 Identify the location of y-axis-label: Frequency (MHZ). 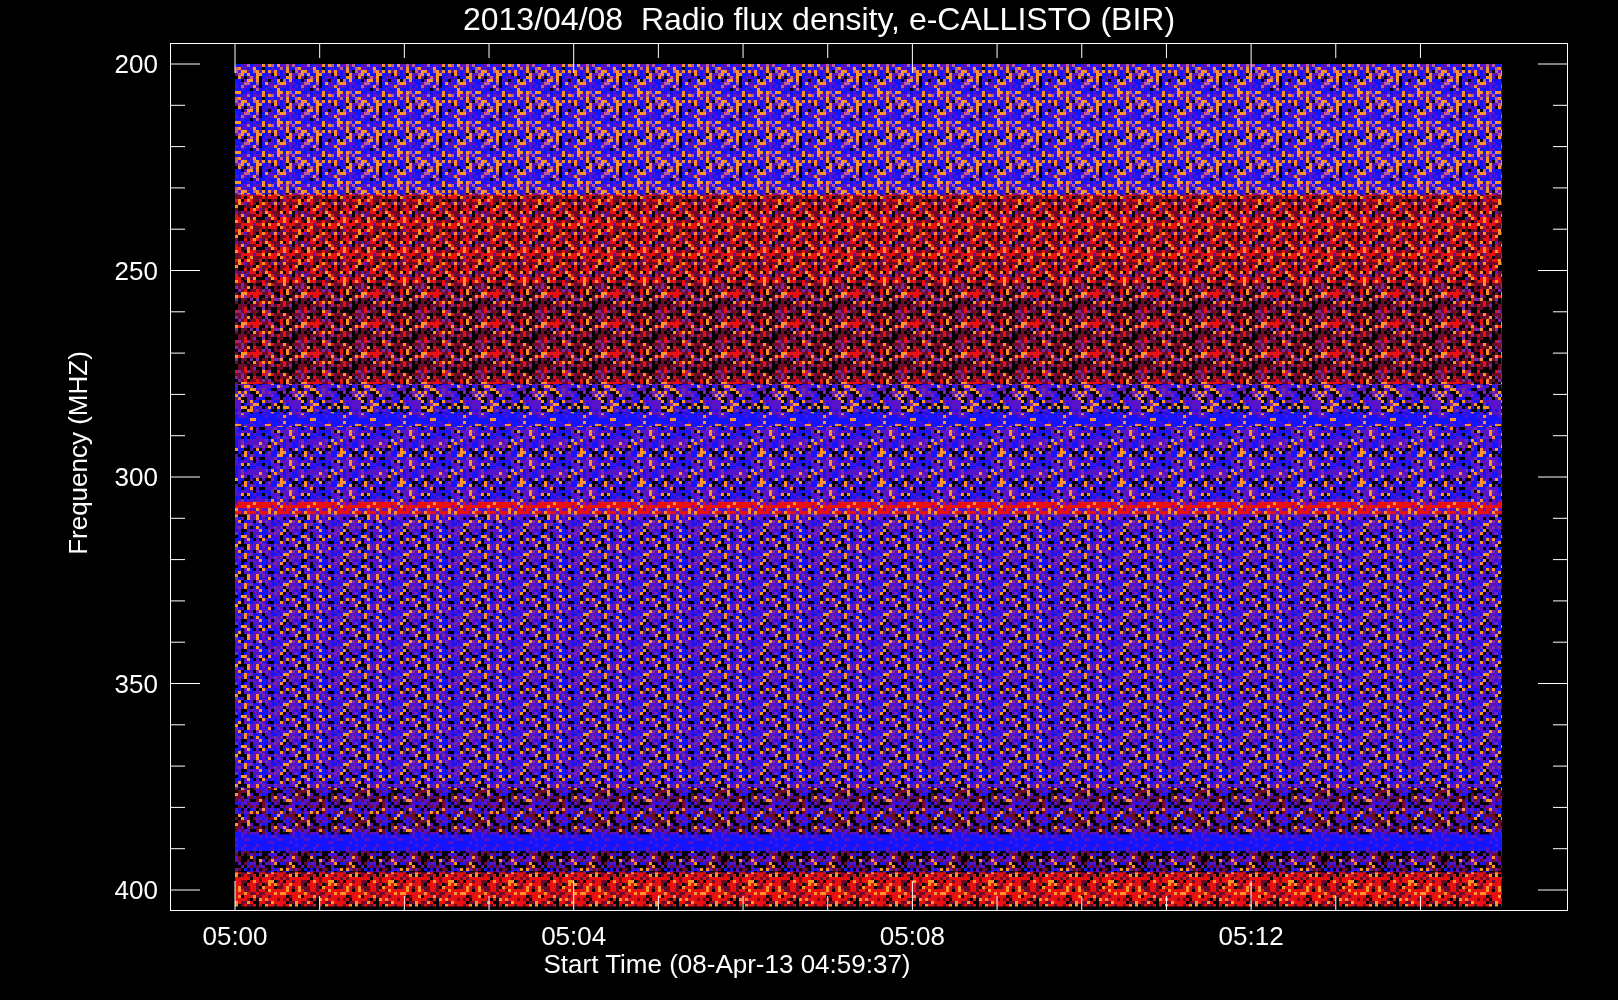
(78, 453).